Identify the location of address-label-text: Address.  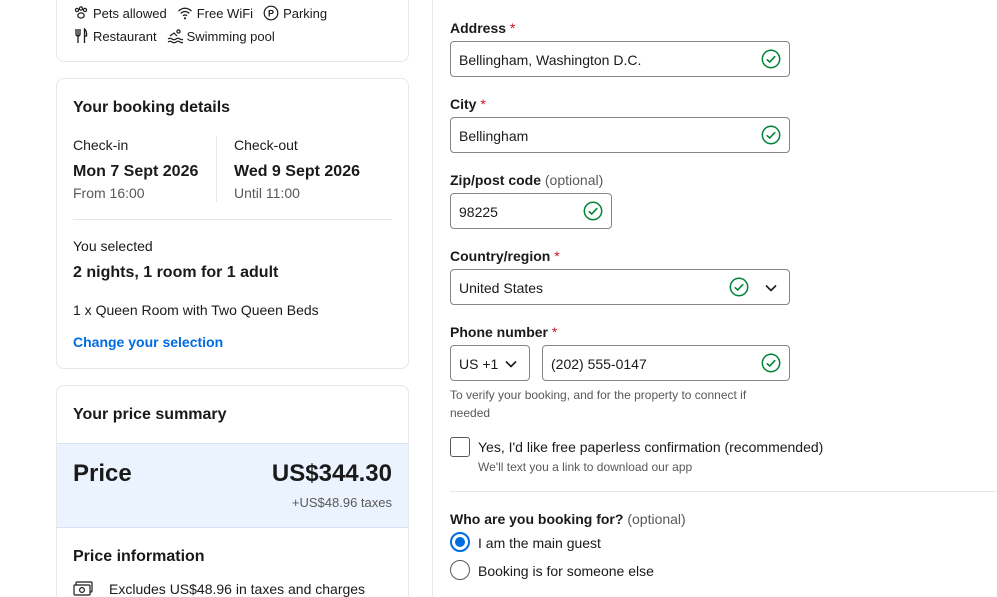
(478, 28).